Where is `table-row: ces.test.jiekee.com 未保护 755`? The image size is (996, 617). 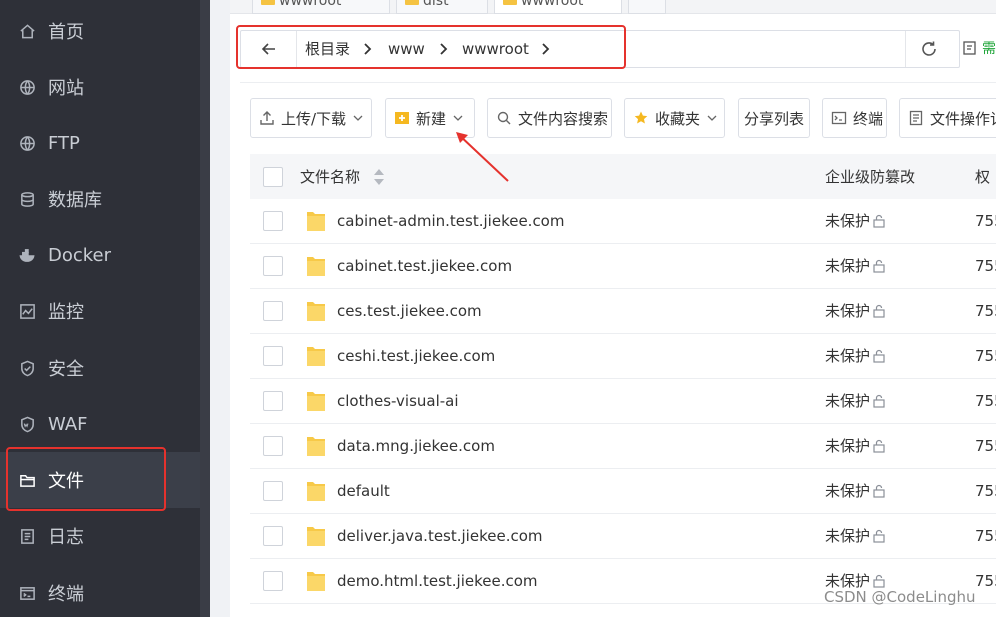
table-row: ces.test.jiekee.com 未保护 755 is located at coordinates (623, 311).